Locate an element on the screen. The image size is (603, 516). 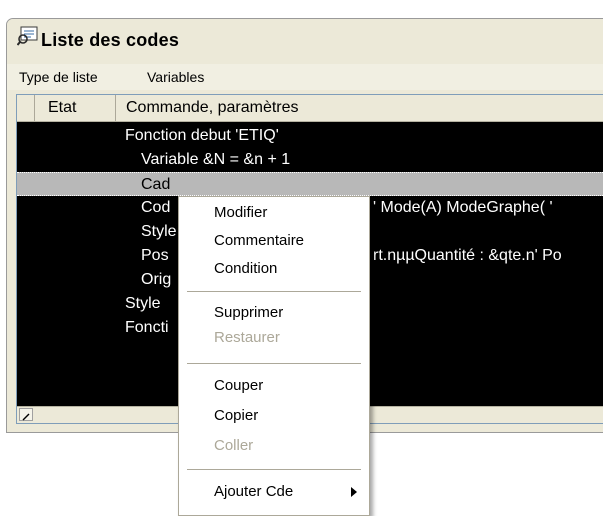
menu-type-de-liste: Type de liste is located at coordinates (58, 77).